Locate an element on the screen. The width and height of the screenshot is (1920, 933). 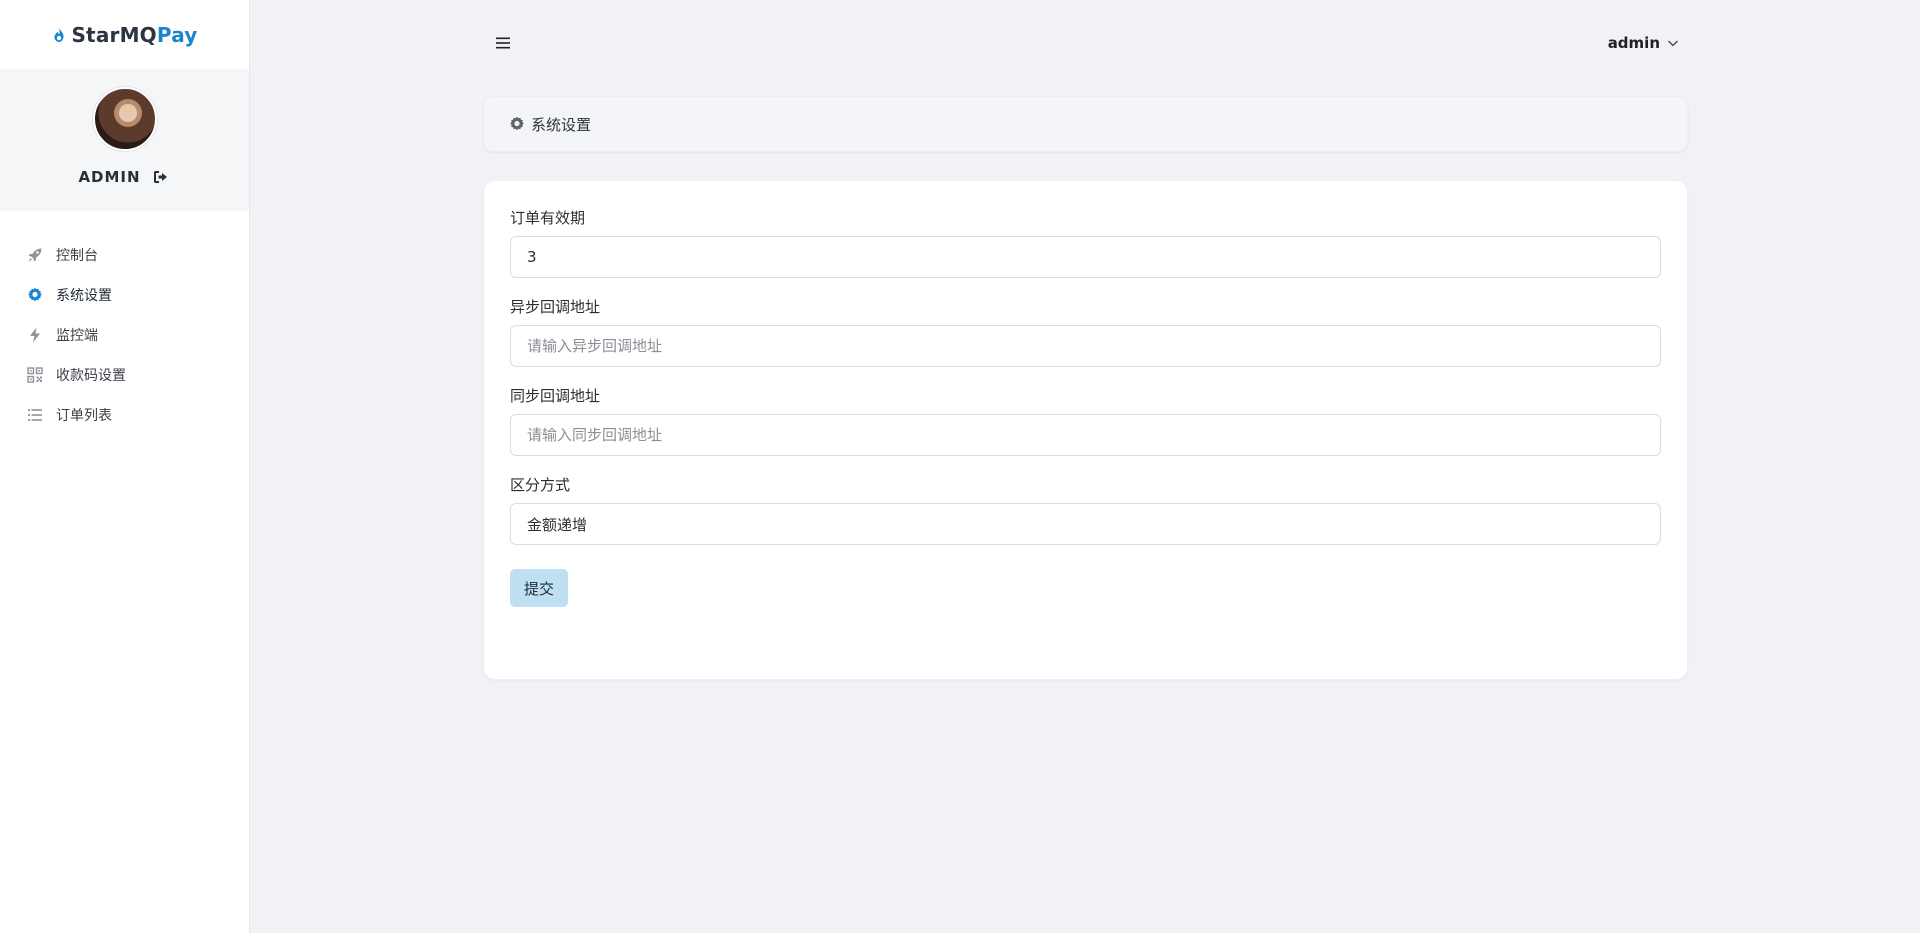
sidebar-item-label: 收款码设置 is located at coordinates (91, 376).